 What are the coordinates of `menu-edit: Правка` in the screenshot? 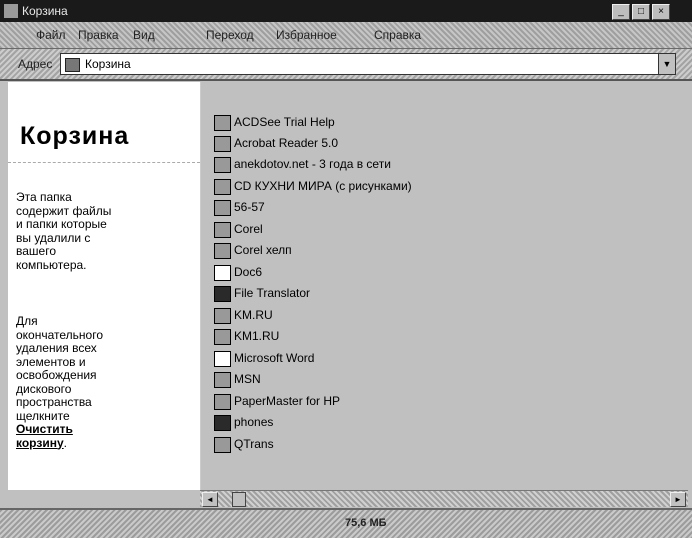 It's located at (98, 35).